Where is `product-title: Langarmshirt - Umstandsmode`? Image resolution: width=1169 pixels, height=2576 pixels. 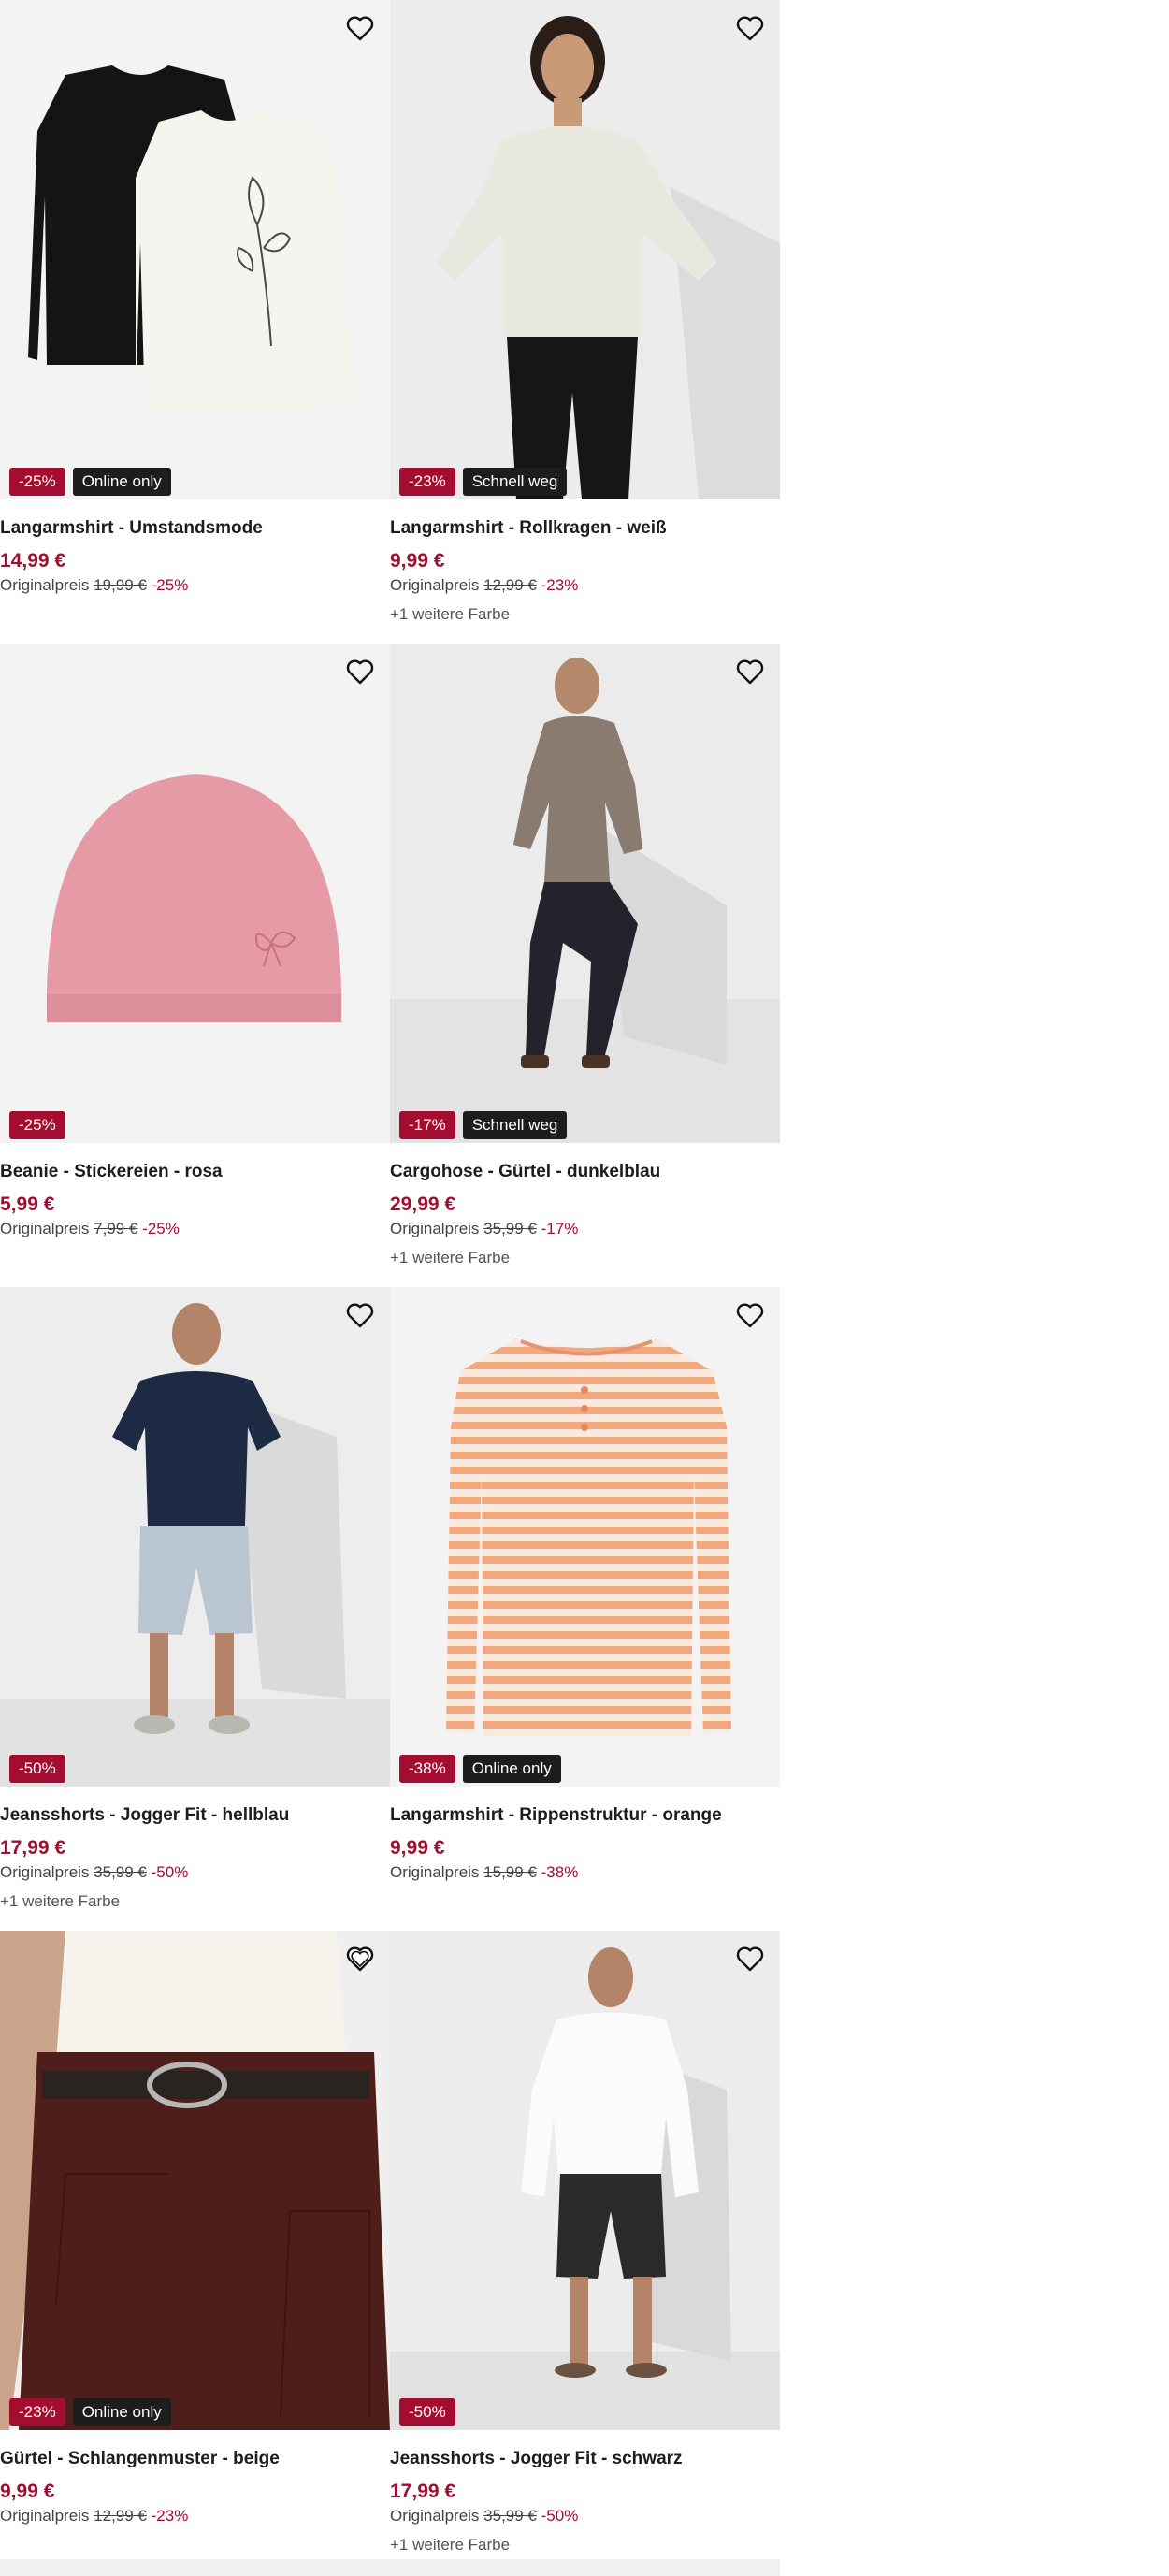
product-title: Langarmshirt - Umstandsmode is located at coordinates (195, 529).